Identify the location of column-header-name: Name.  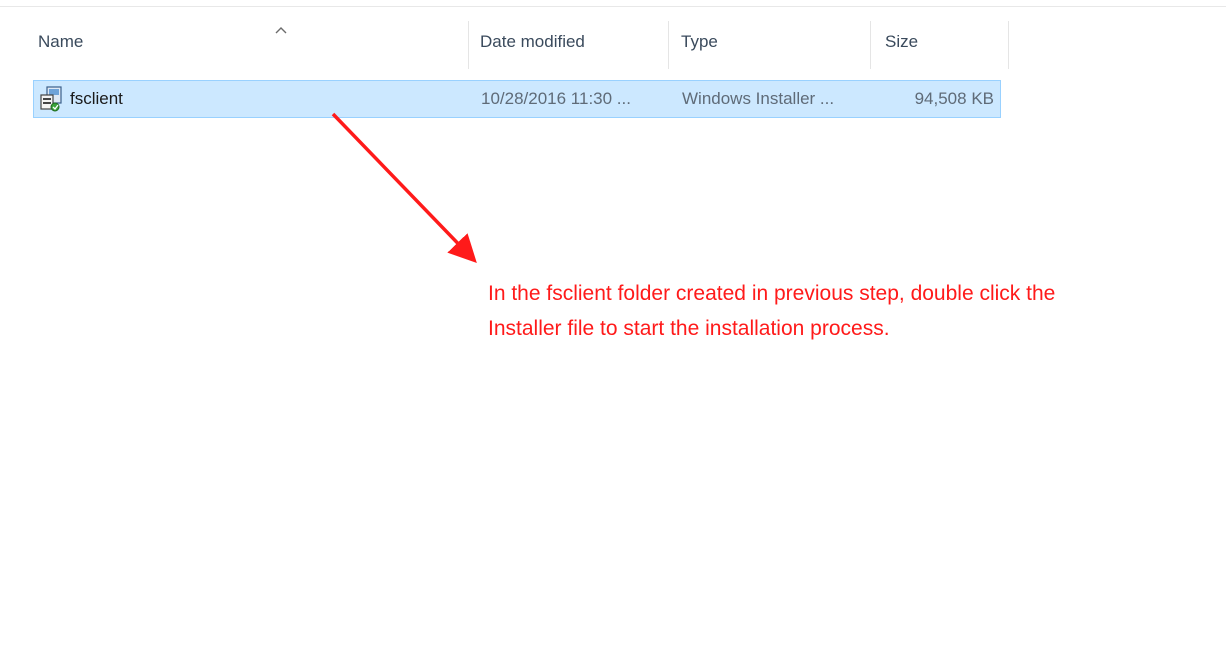
(253, 42).